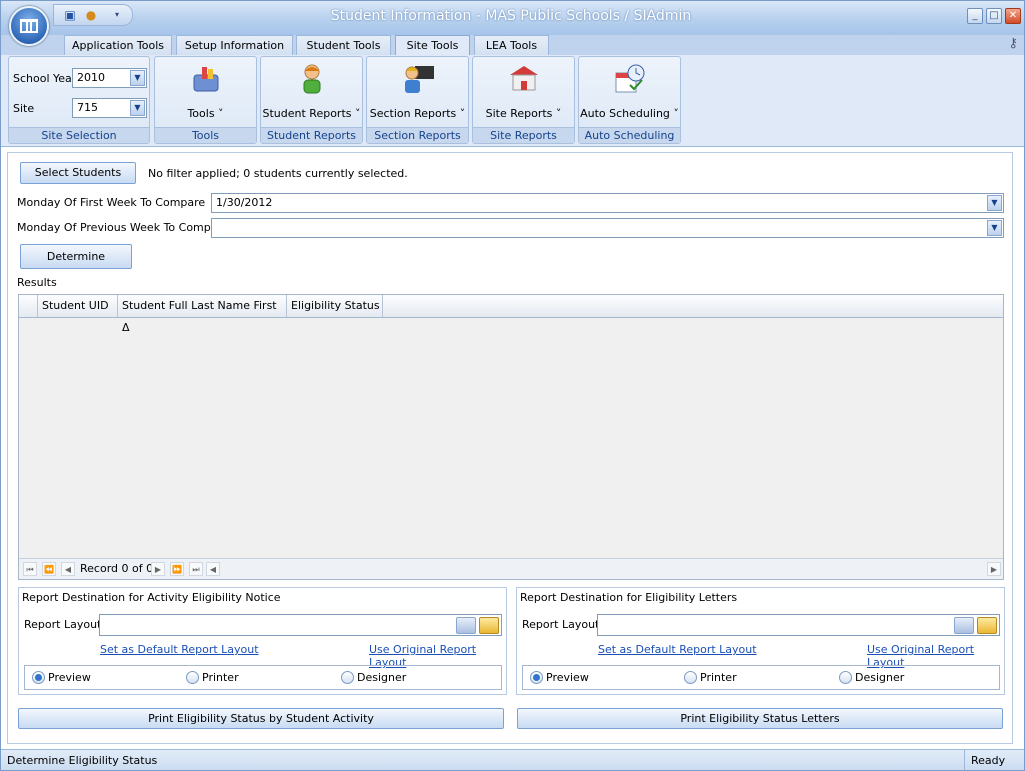 The image size is (1025, 771). What do you see at coordinates (78, 173) in the screenshot?
I see `select-students-button: Select Students` at bounding box center [78, 173].